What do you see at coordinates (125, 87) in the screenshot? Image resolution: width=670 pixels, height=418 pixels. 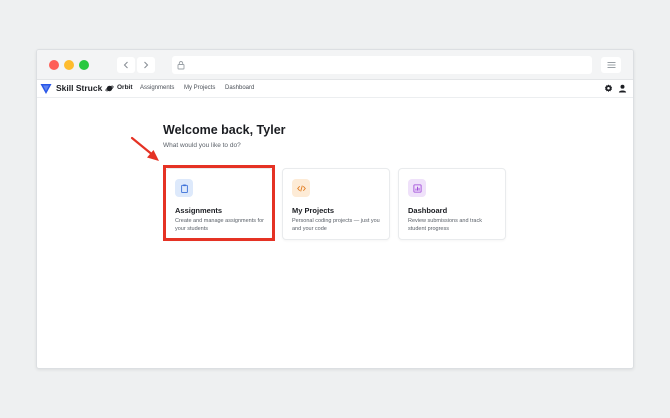 I see `product-name: Orbit` at bounding box center [125, 87].